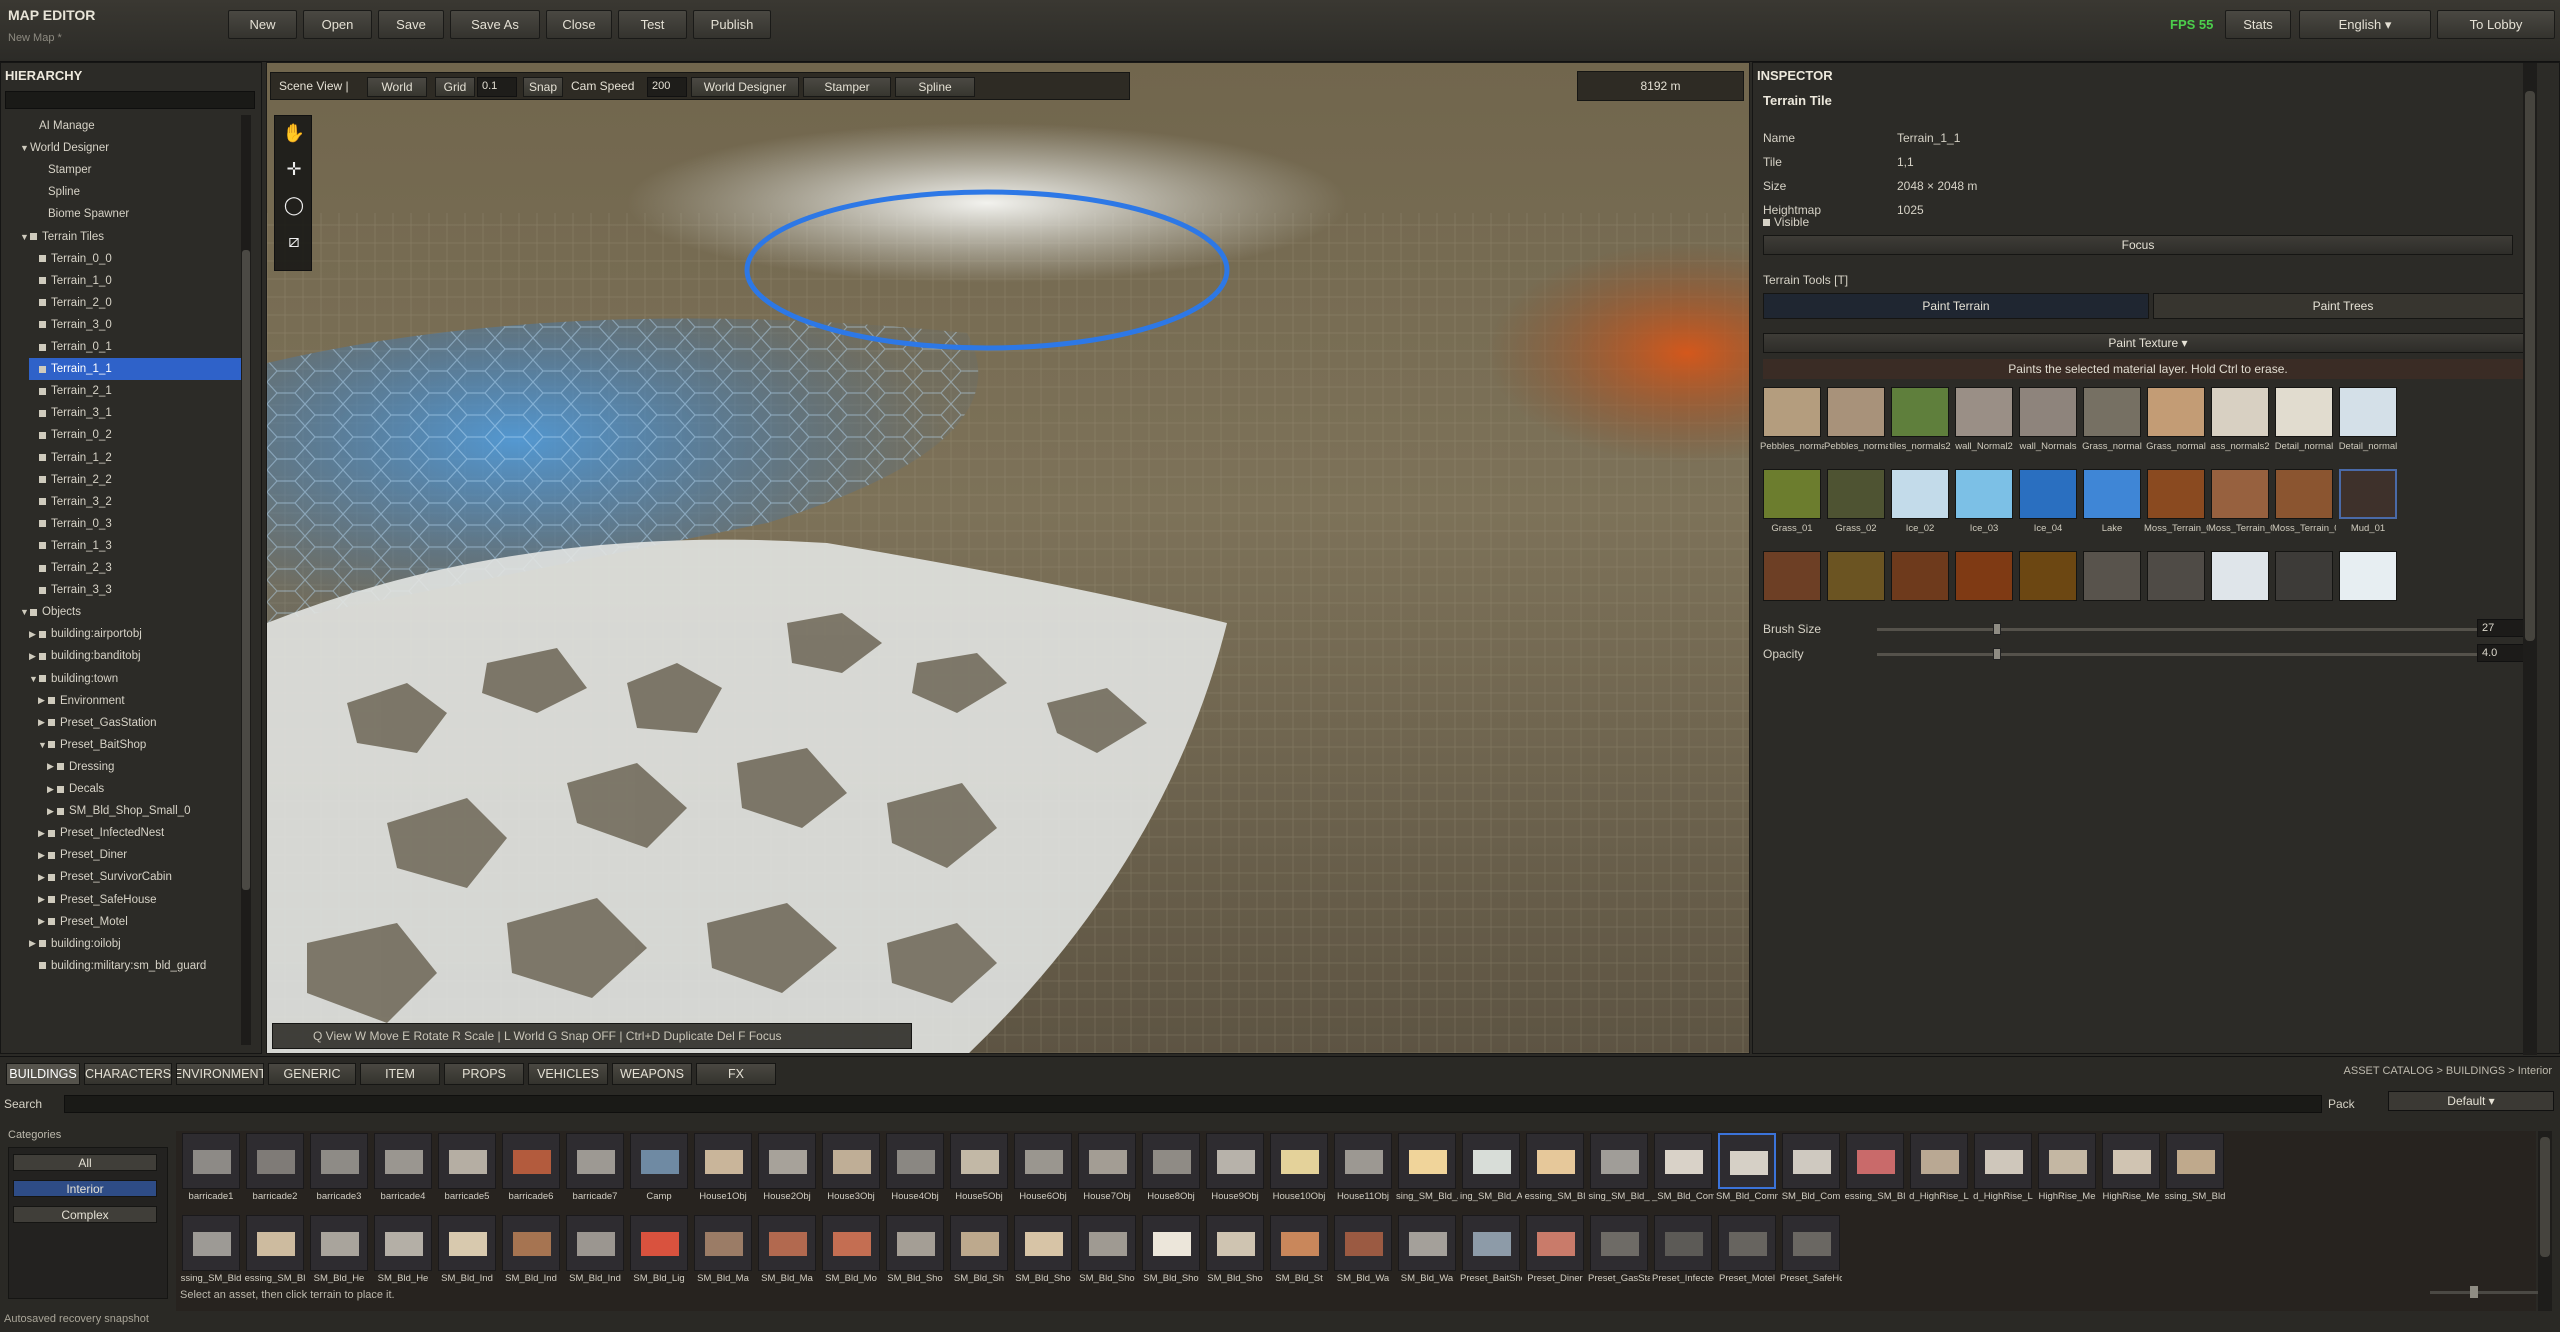 This screenshot has width=2560, height=1332. I want to click on save-button: Save, so click(411, 24).